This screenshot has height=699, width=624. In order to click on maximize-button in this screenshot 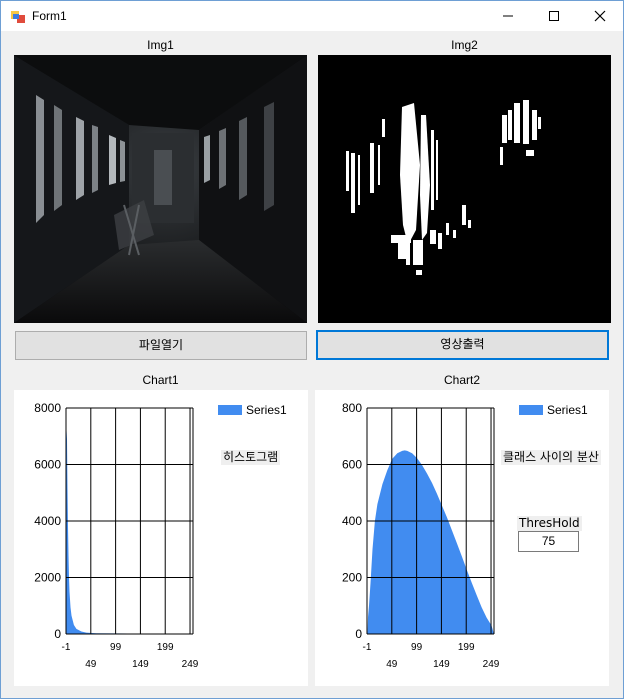, I will do `click(554, 16)`.